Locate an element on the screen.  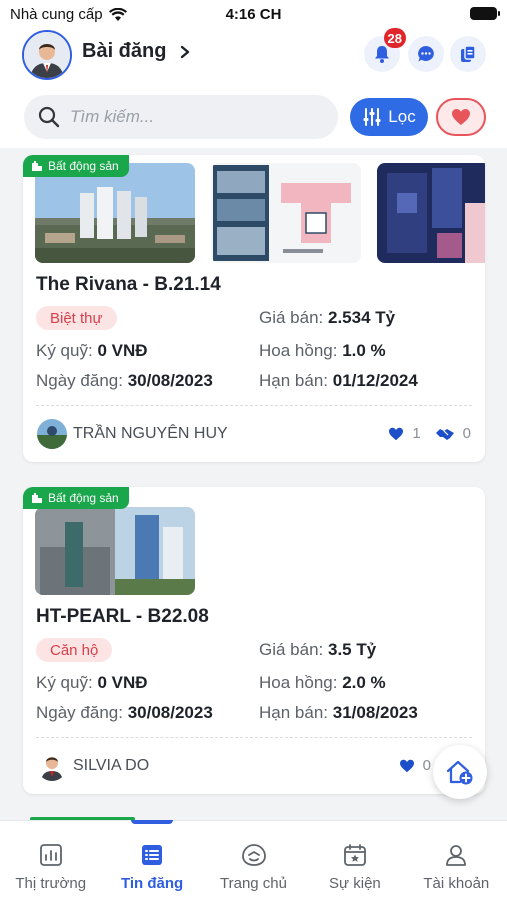
commission-row: Hoa hồng: 2.0 % is located at coordinates (322, 683).